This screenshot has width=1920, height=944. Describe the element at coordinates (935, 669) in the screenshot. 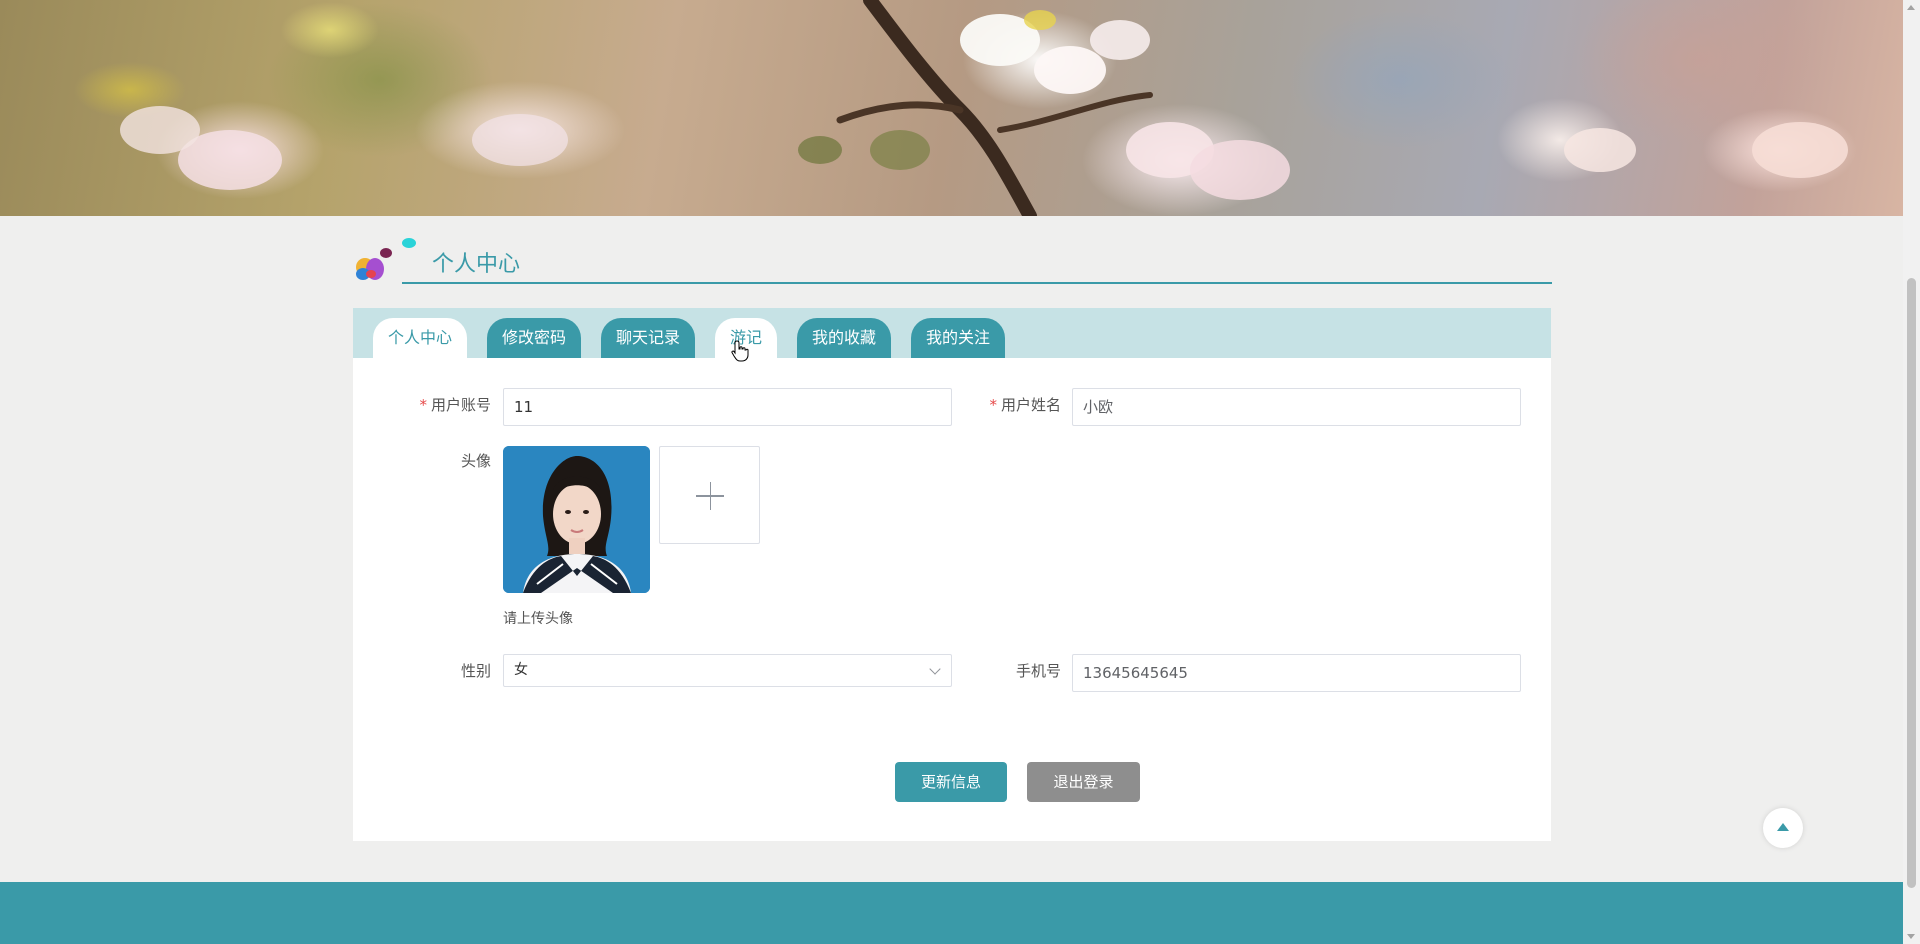

I see `chevron-down-icon` at that location.